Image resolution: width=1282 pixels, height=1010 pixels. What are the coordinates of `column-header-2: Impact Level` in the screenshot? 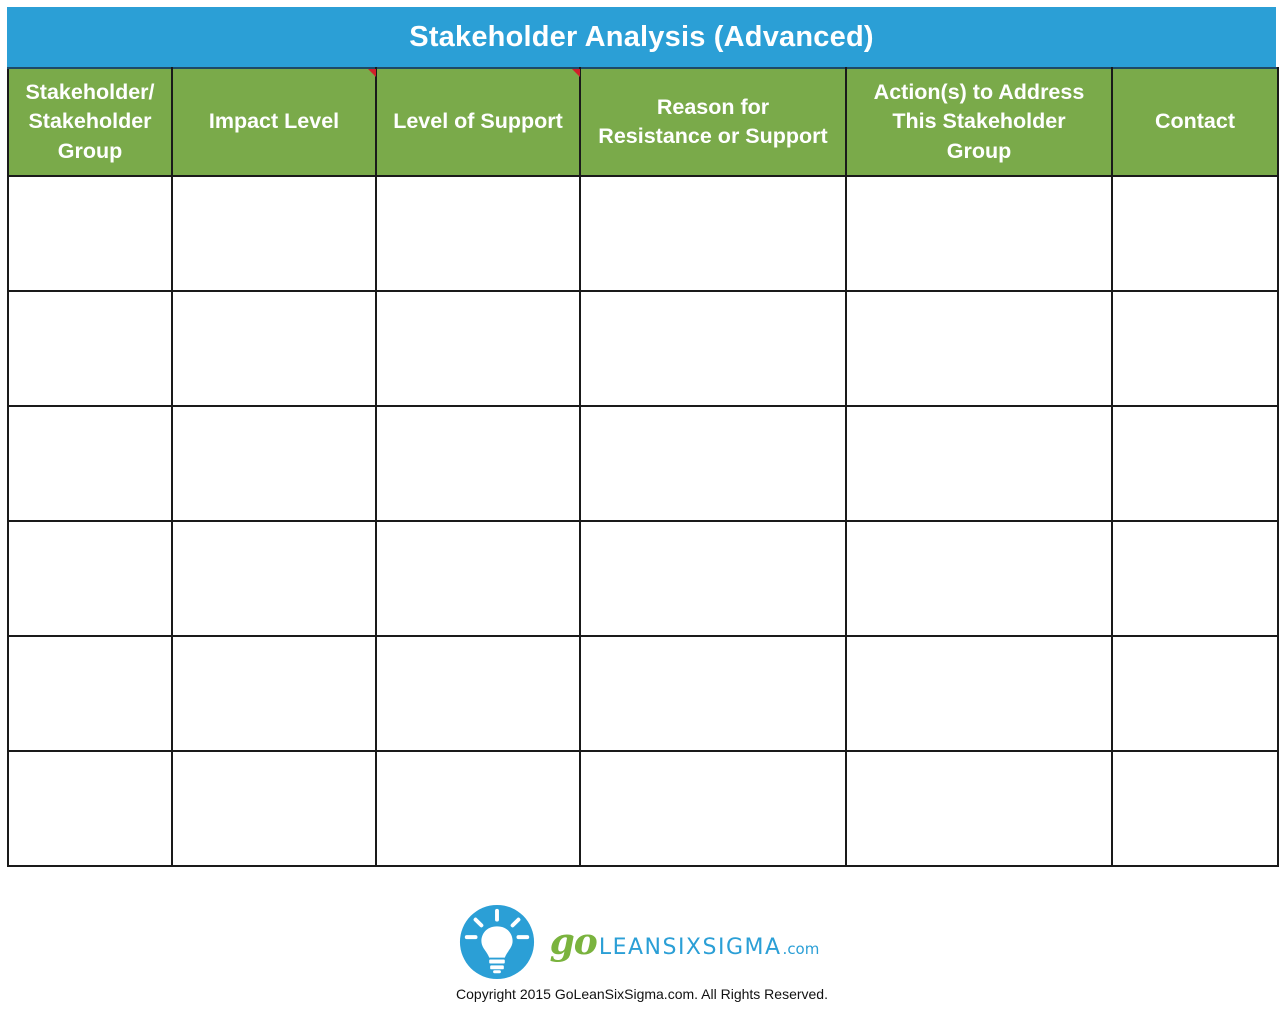 It's located at (274, 122).